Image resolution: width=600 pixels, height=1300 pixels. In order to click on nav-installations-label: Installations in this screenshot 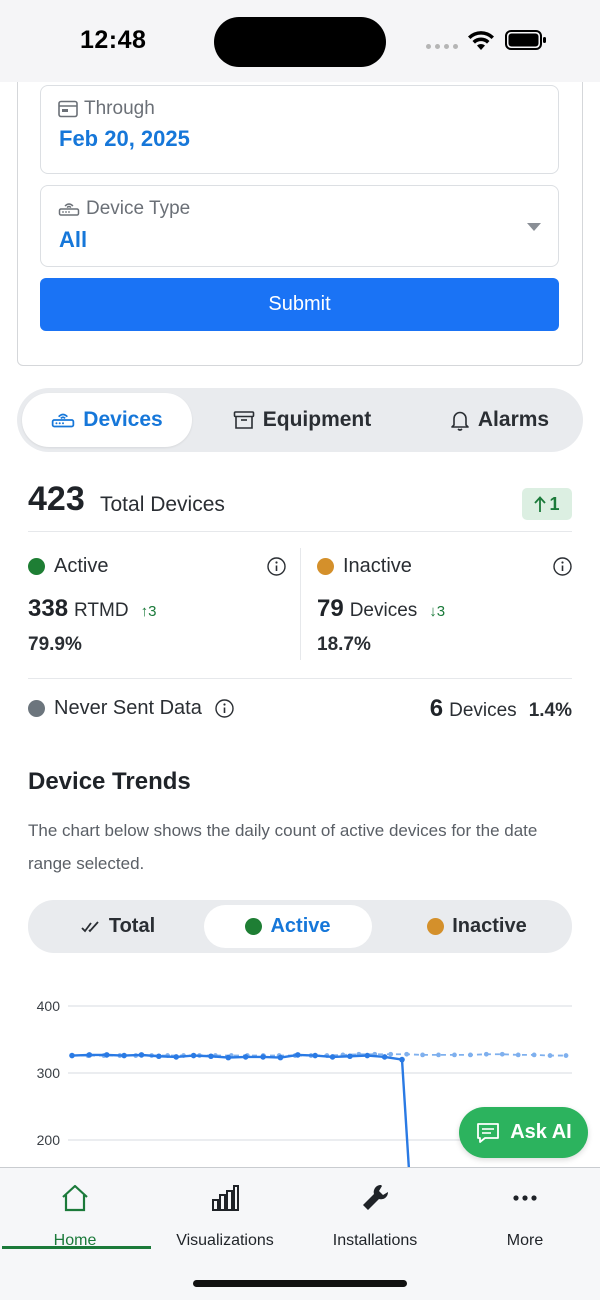, I will do `click(375, 1240)`.